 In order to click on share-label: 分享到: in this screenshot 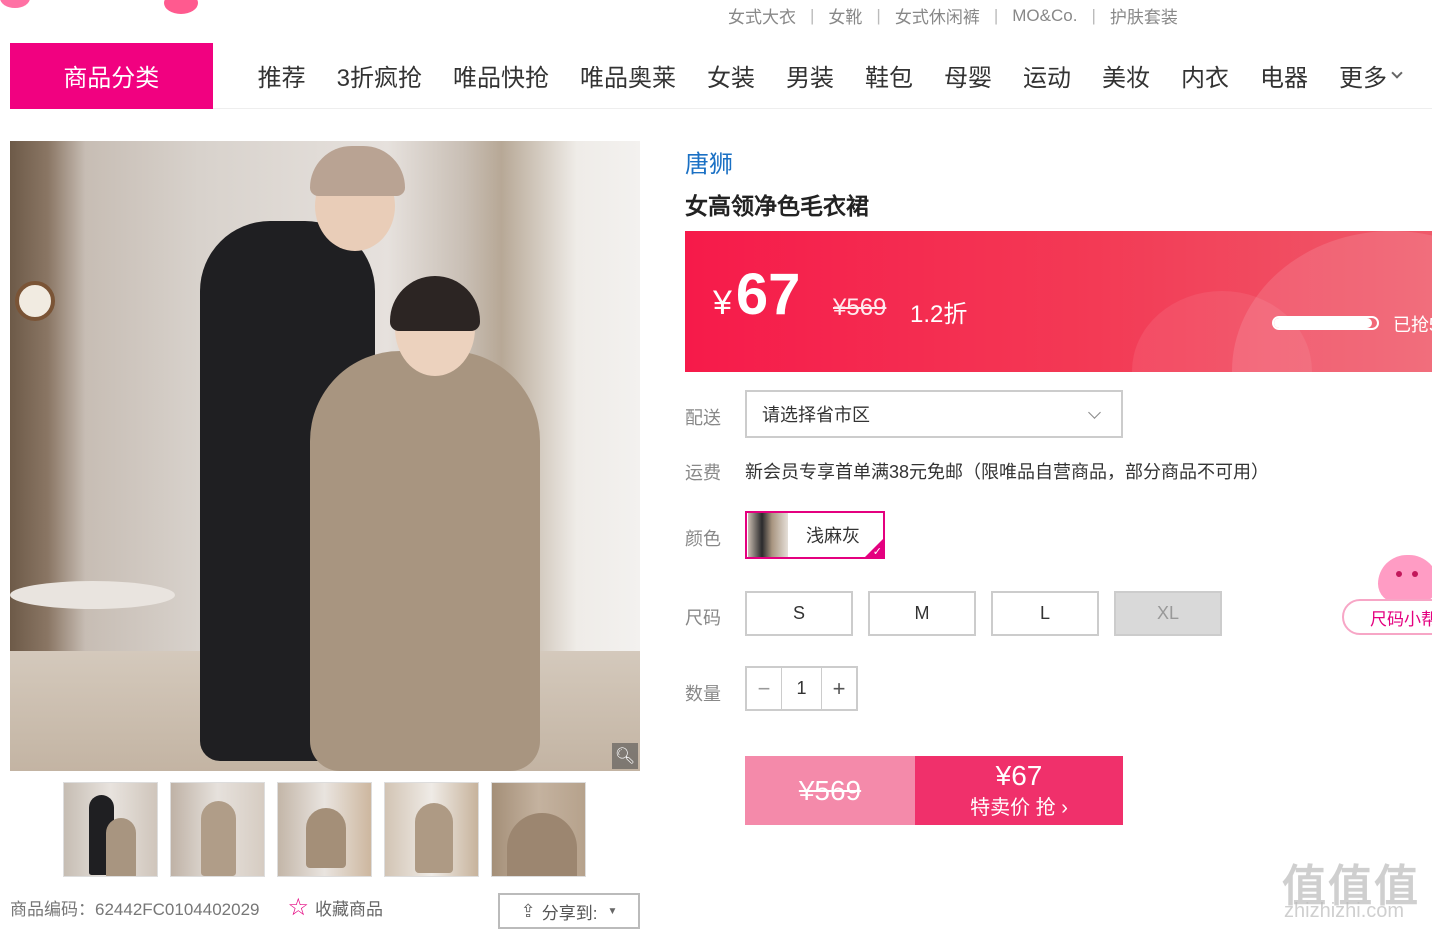, I will do `click(569, 913)`.